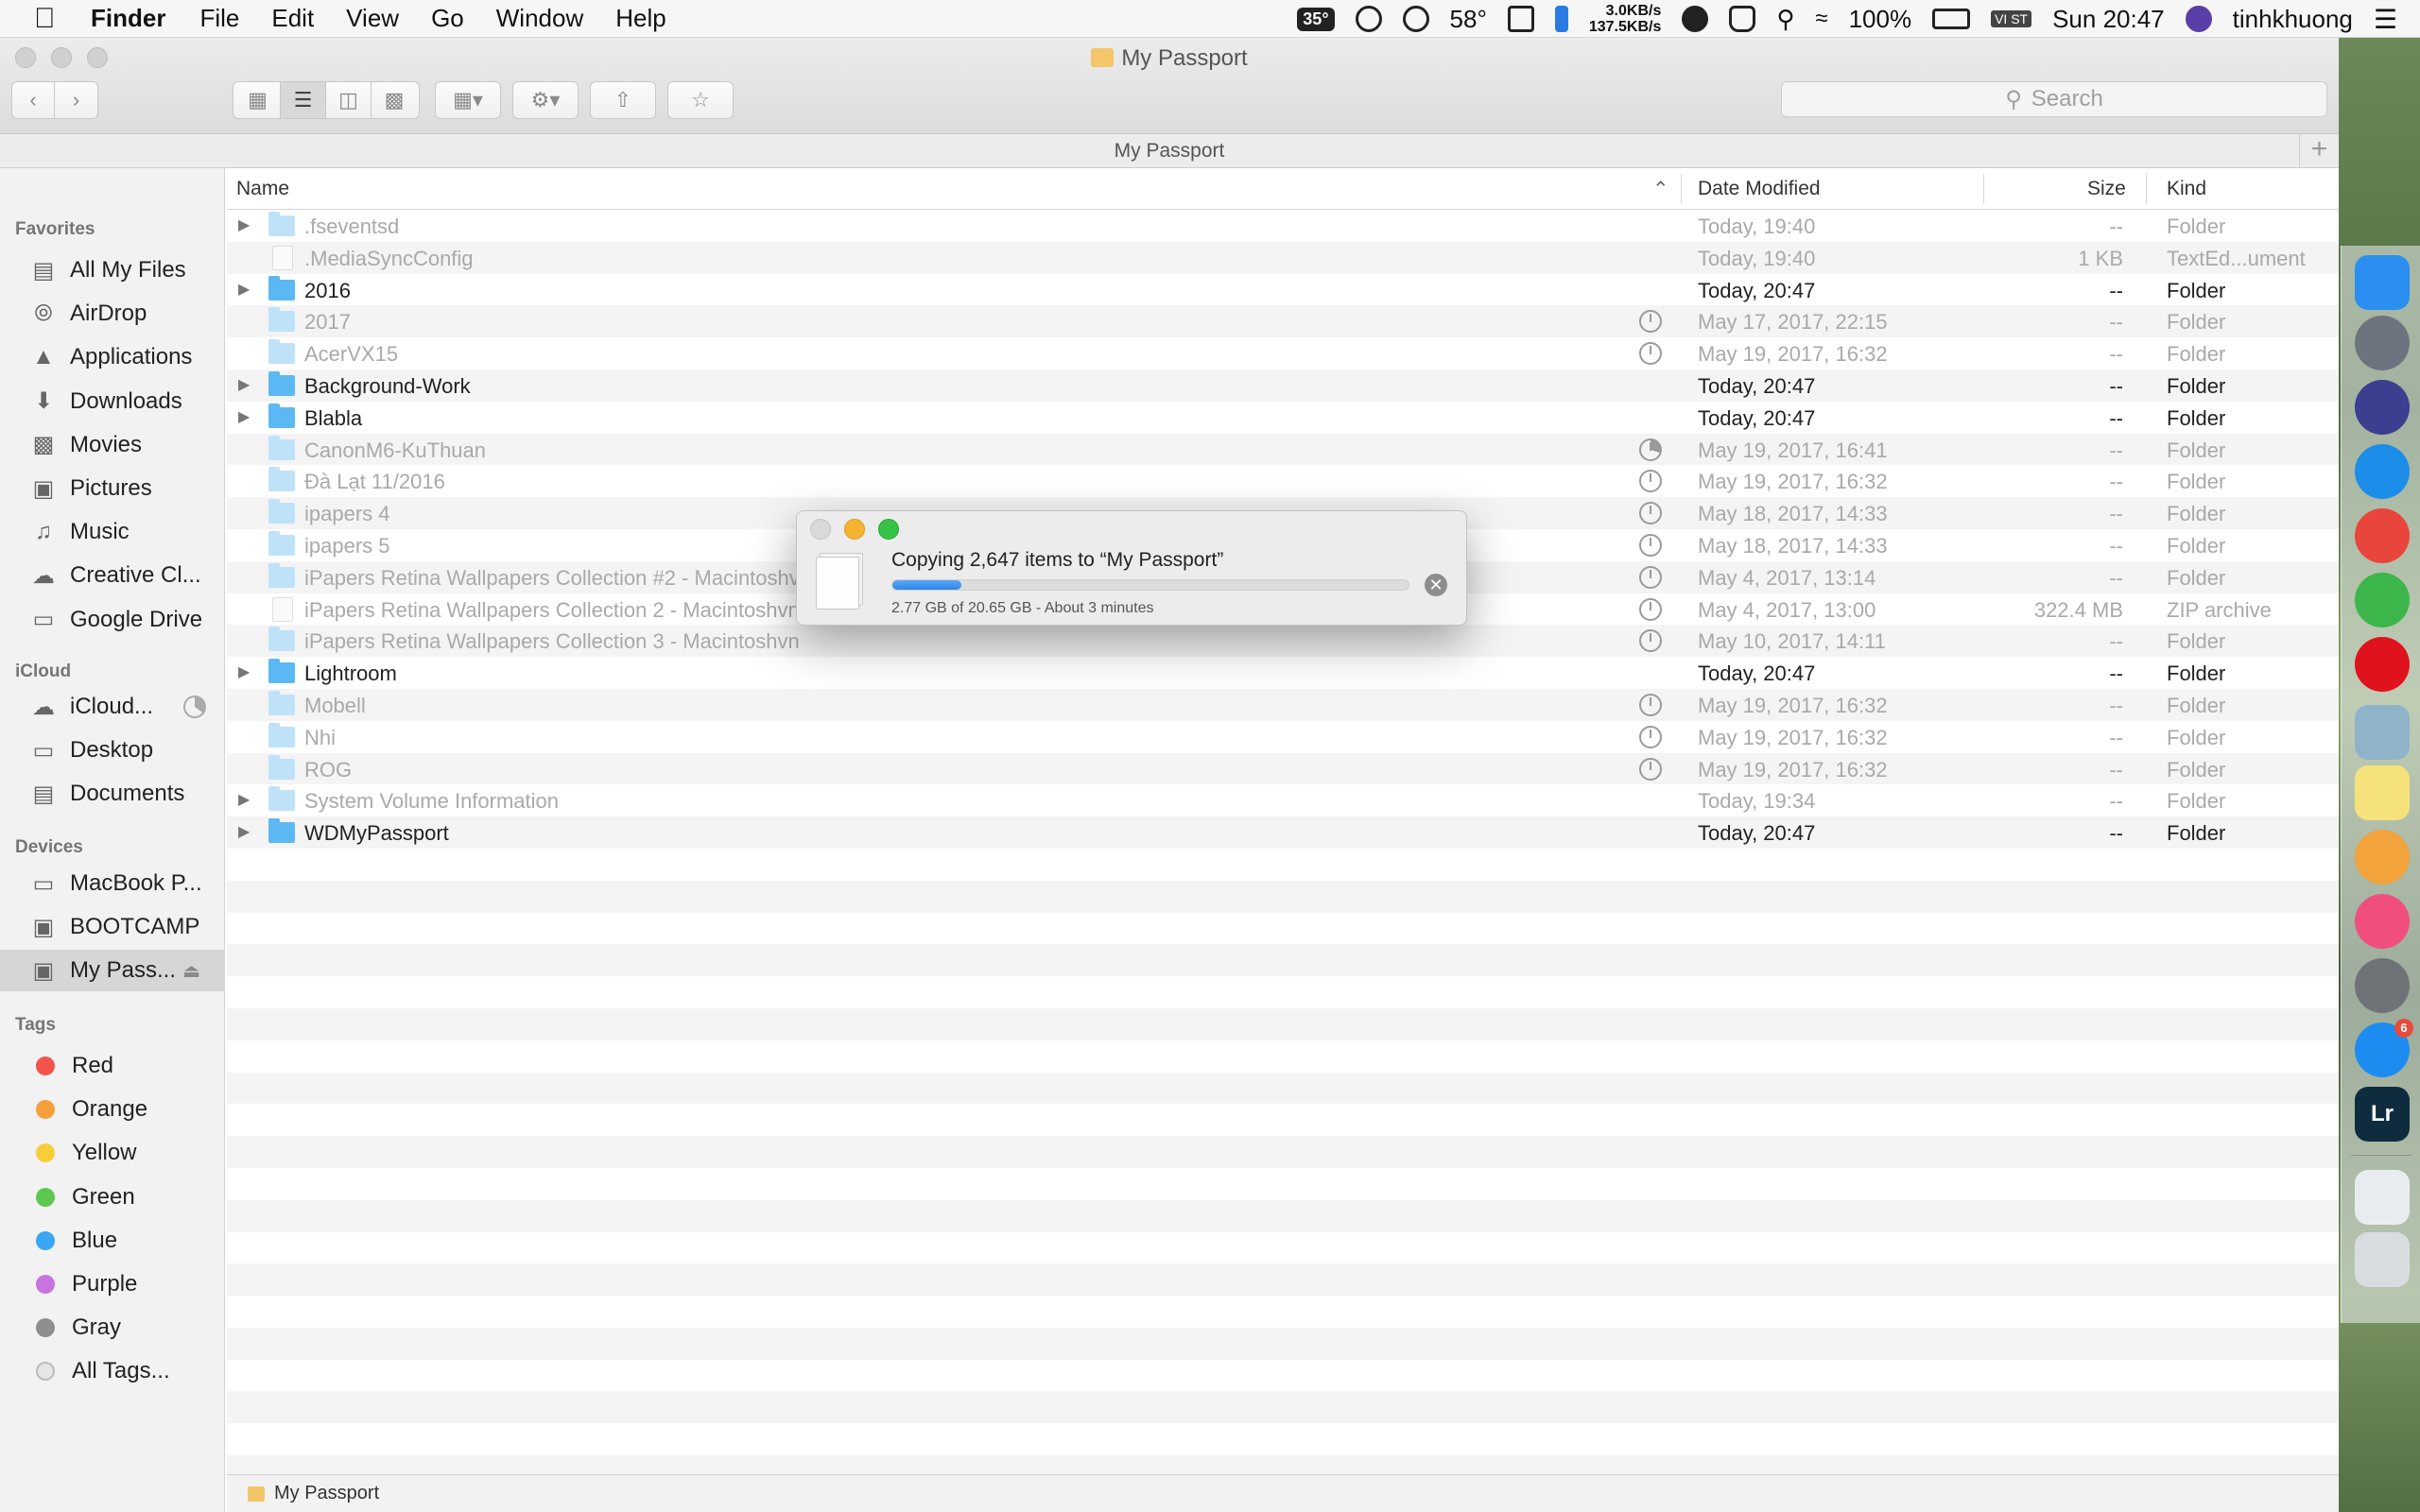 Image resolution: width=2420 pixels, height=1512 pixels. Describe the element at coordinates (1821, 19) in the screenshot. I see `wifi-icon: ≈` at that location.